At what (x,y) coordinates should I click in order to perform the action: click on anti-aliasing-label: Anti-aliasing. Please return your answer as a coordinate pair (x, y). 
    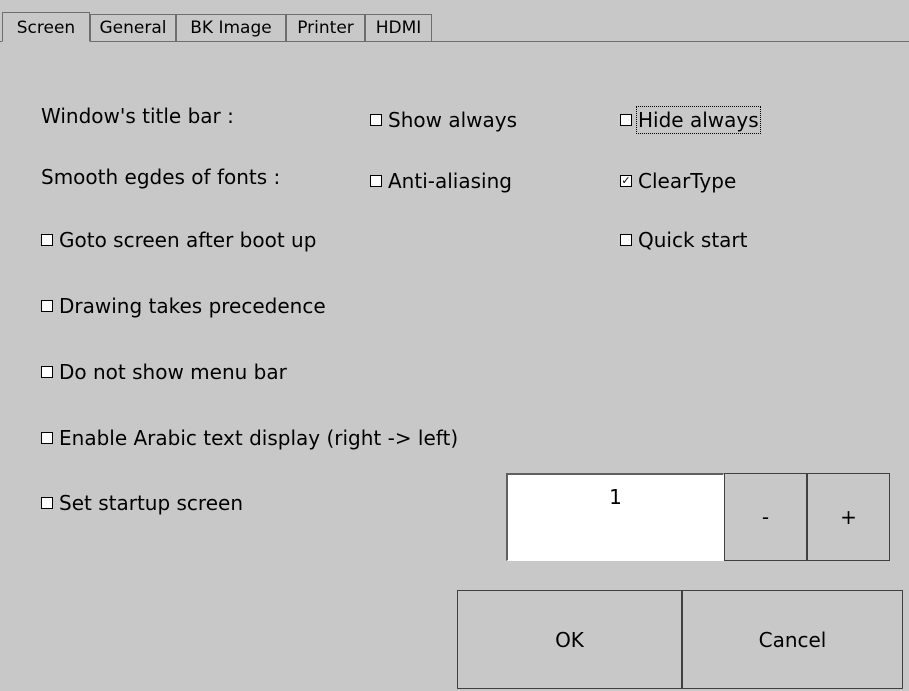
    Looking at the image, I should click on (450, 181).